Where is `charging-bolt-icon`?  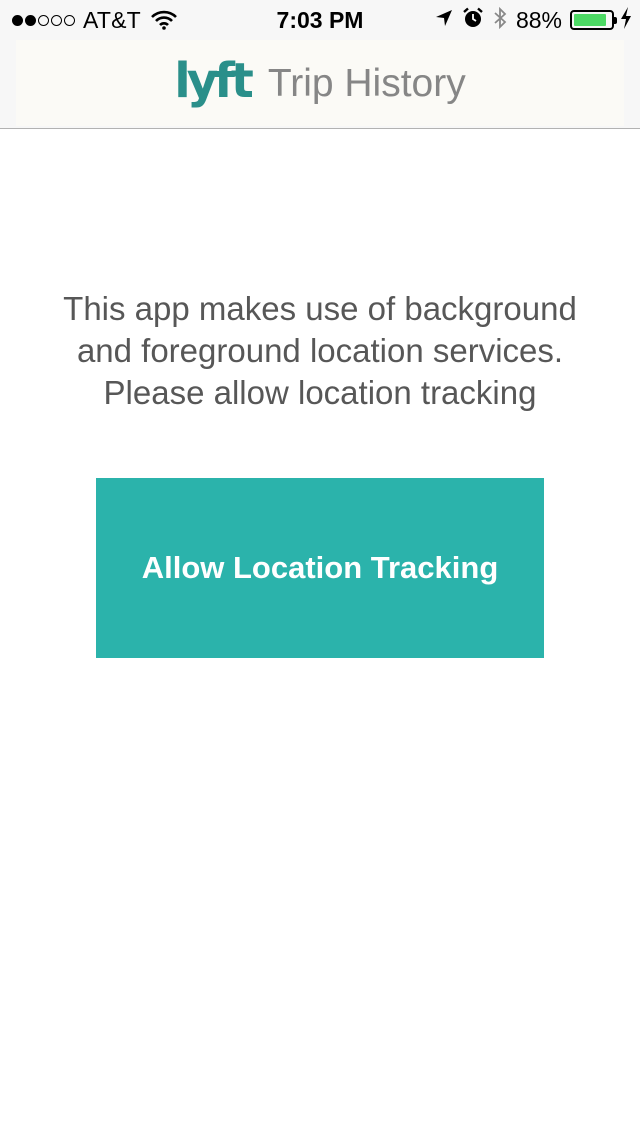 charging-bolt-icon is located at coordinates (626, 20).